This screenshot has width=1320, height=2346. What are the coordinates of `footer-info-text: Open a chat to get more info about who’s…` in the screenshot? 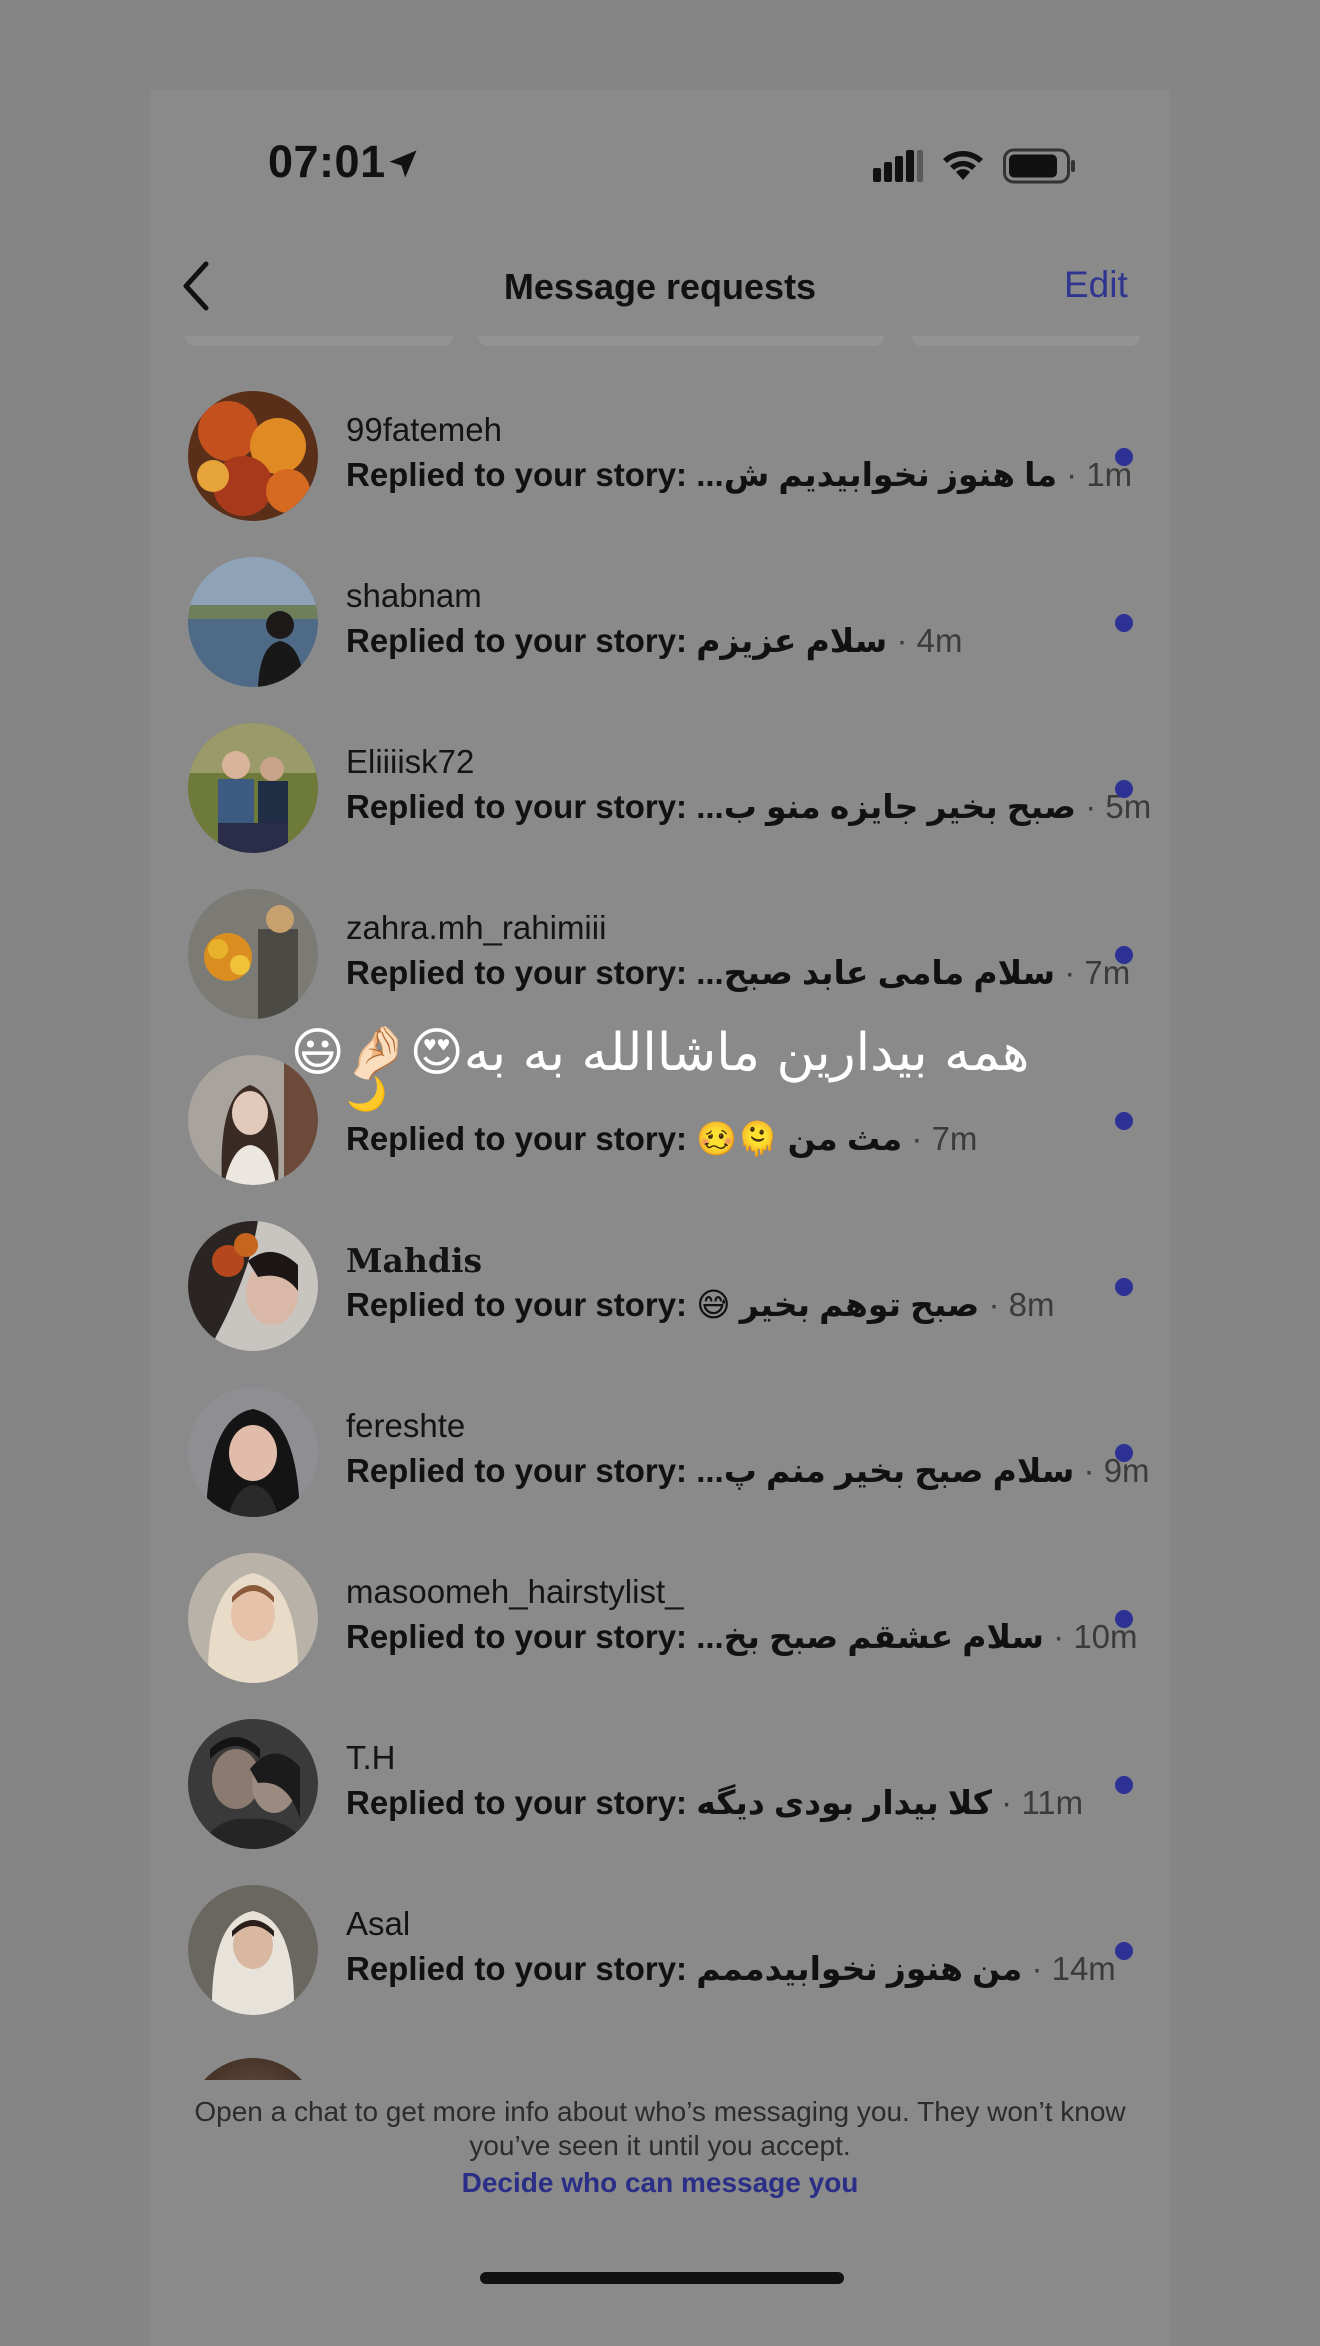 It's located at (660, 2128).